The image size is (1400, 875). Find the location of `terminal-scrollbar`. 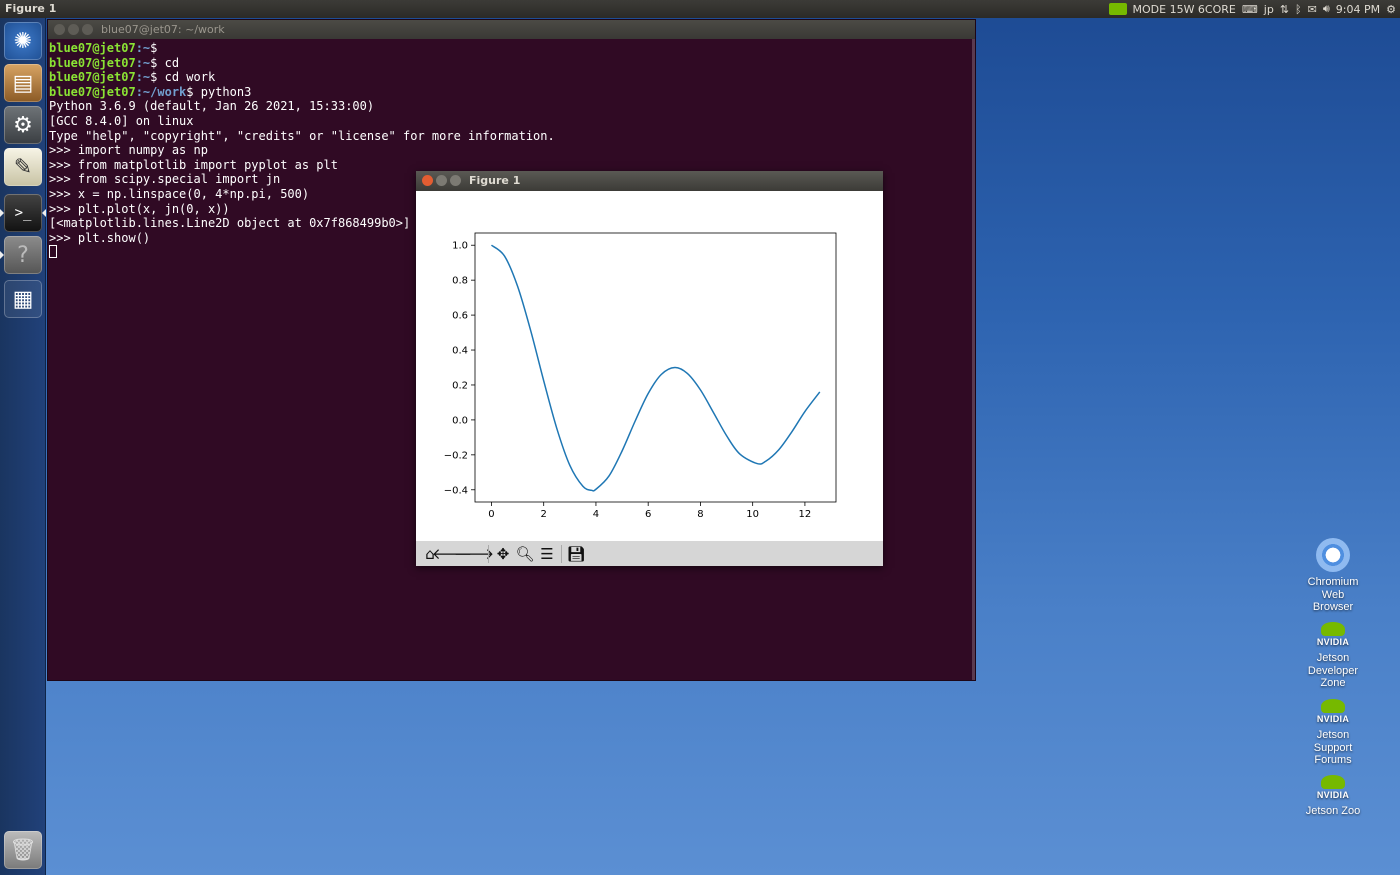

terminal-scrollbar is located at coordinates (973, 359).